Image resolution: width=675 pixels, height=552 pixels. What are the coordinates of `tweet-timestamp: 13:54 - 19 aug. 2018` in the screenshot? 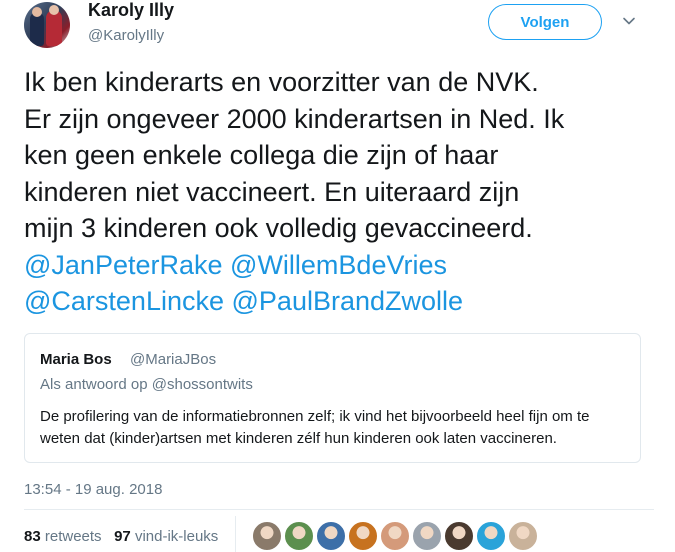 It's located at (93, 489).